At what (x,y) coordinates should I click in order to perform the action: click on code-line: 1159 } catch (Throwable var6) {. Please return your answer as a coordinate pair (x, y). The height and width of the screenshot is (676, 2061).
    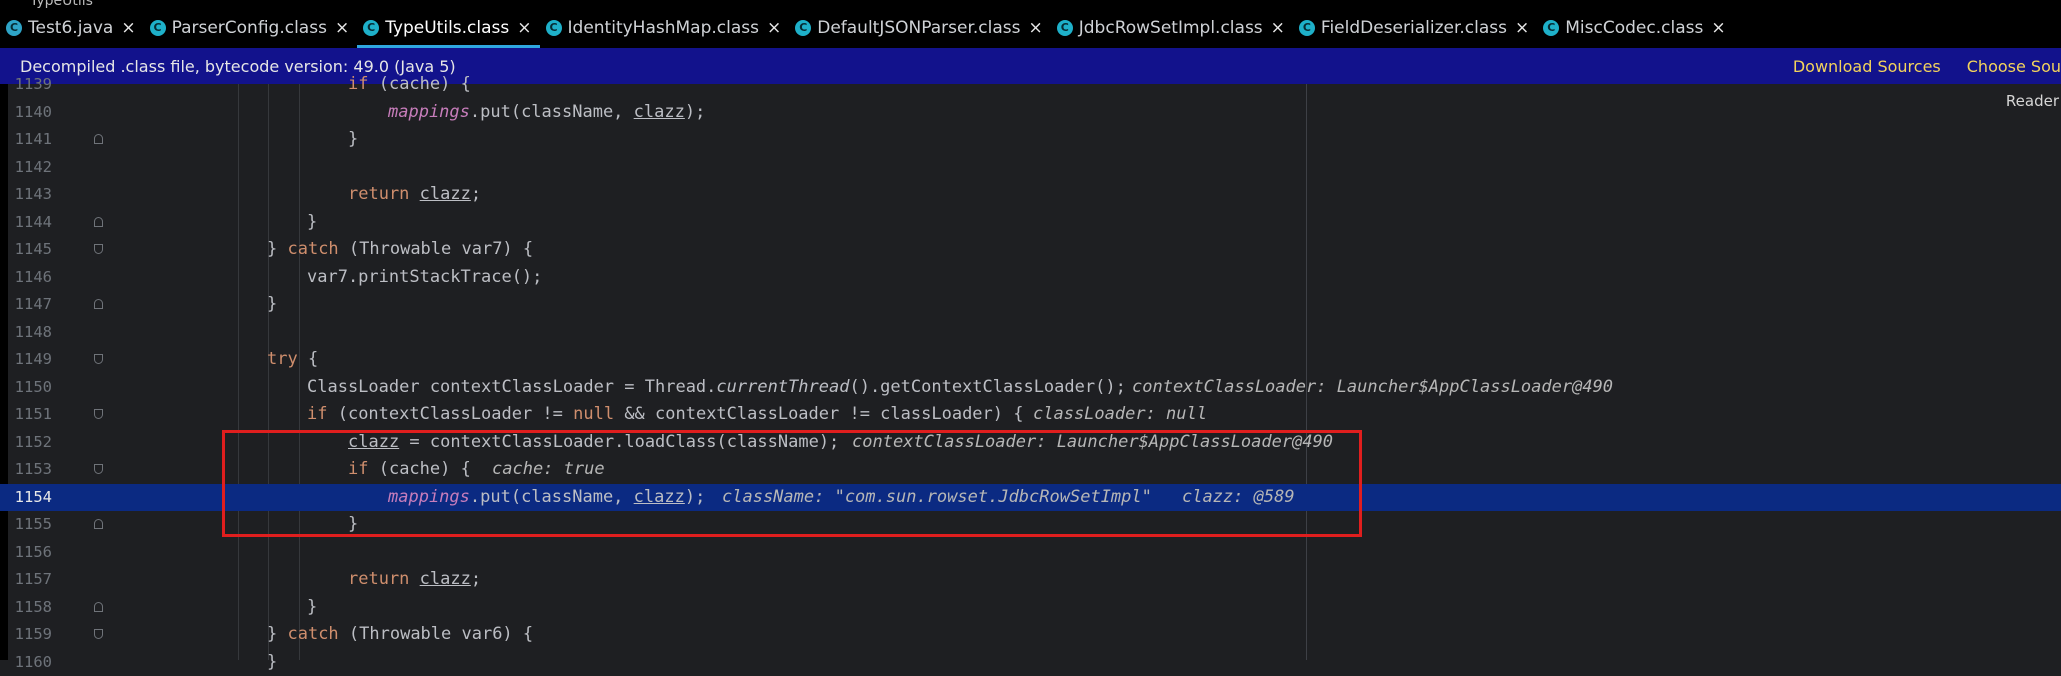
    Looking at the image, I should click on (1030, 635).